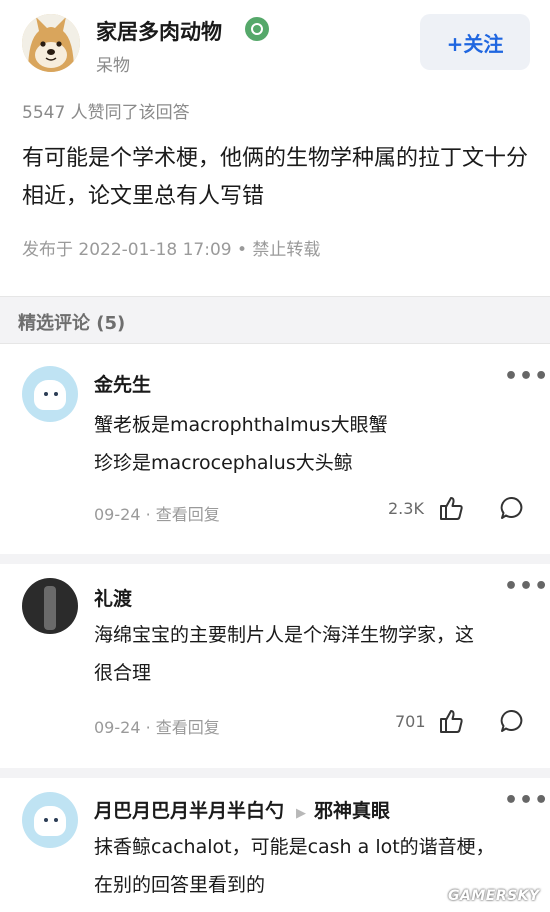  What do you see at coordinates (314, 654) in the screenshot?
I see `comment-text: 海绵宝宝的主要制片人是个海洋生物学家，这 很合理` at bounding box center [314, 654].